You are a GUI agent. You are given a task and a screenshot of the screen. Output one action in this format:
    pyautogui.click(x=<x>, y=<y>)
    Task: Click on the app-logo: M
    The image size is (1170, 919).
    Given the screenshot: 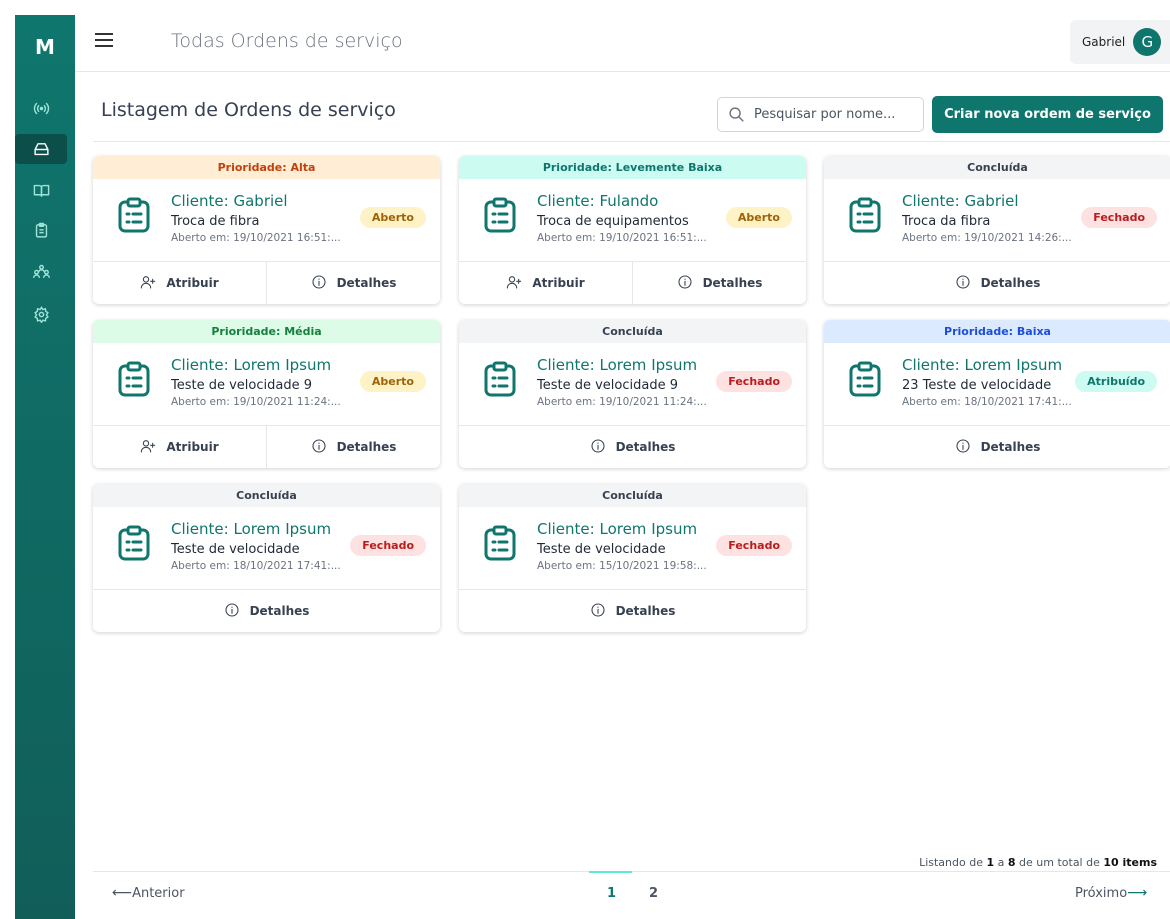 What is the action you would take?
    pyautogui.click(x=45, y=47)
    